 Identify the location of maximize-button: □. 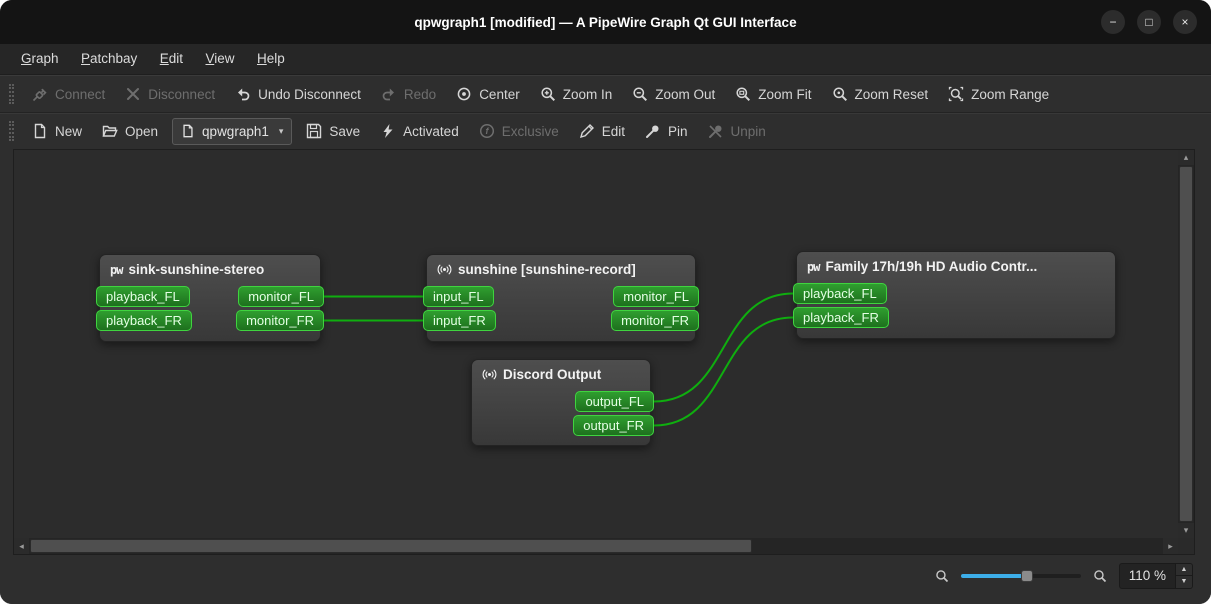
(1149, 22).